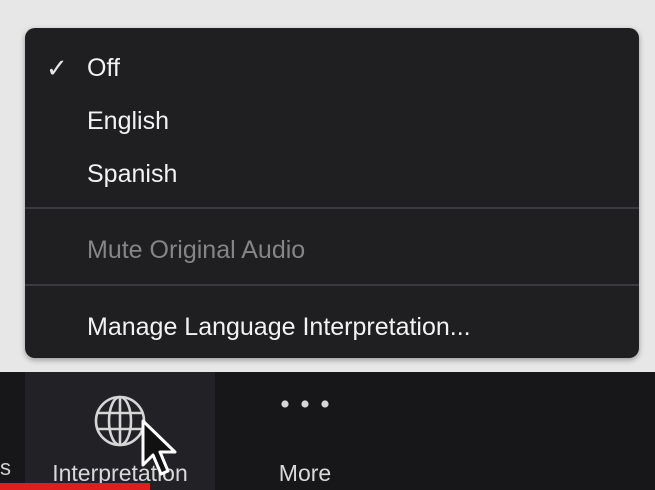  What do you see at coordinates (305, 431) in the screenshot?
I see `more-button: More` at bounding box center [305, 431].